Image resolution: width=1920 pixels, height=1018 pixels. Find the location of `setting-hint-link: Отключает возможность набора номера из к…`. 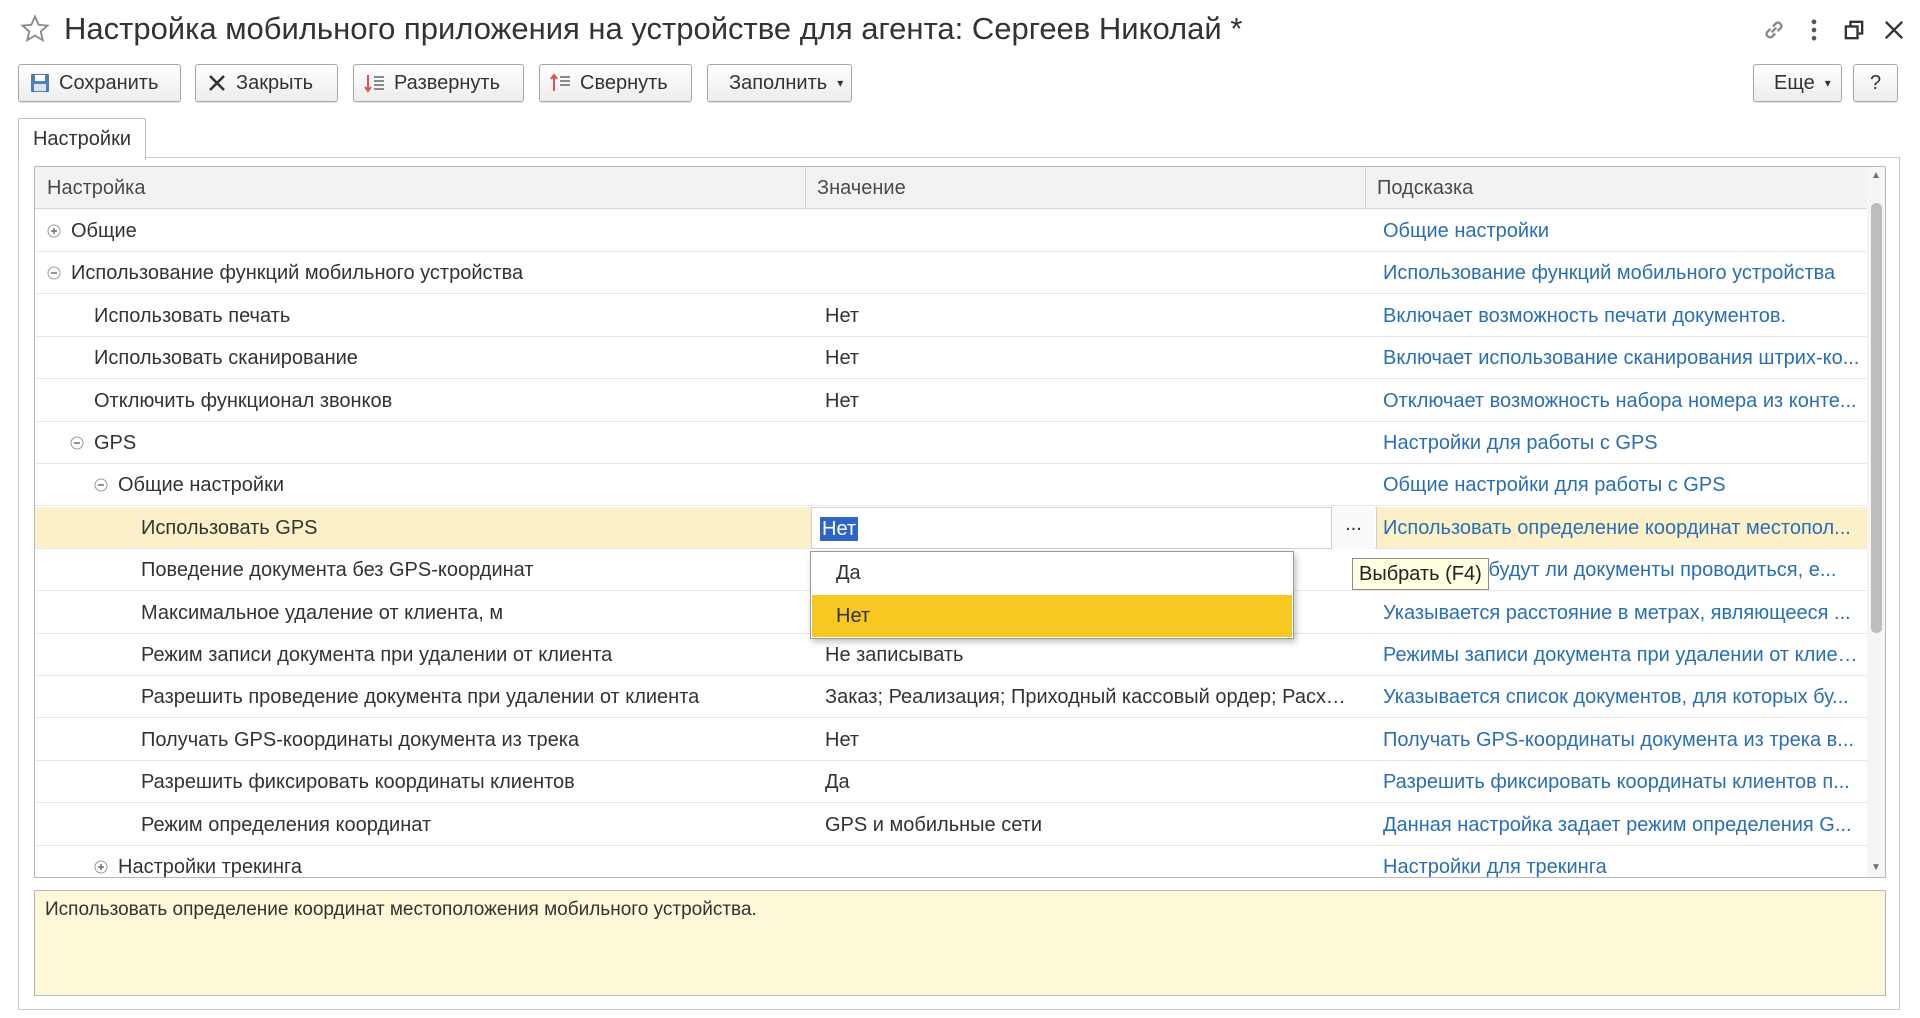

setting-hint-link: Отключает возможность набора номера из к… is located at coordinates (1616, 401).